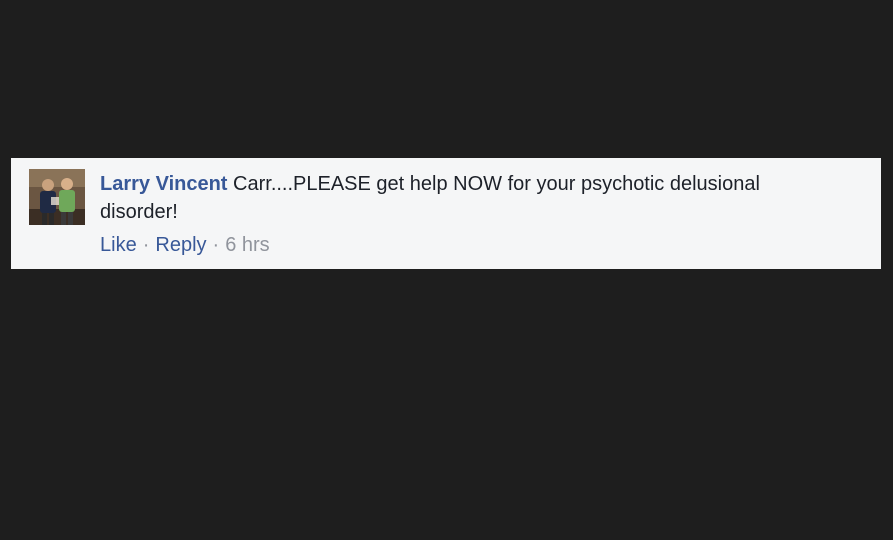 This screenshot has width=893, height=540. Describe the element at coordinates (163, 184) in the screenshot. I see `comment-author-link: Larry Vincent` at that location.